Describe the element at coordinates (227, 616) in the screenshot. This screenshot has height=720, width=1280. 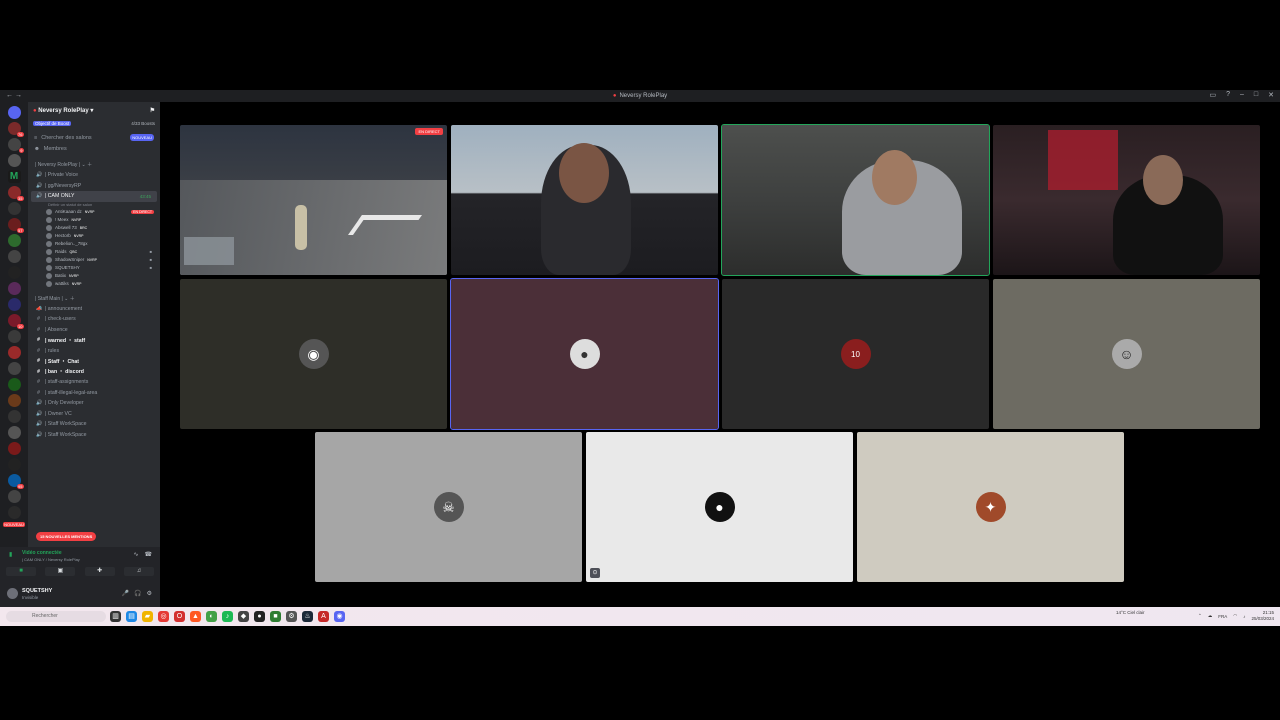
I see `spotify-icon: ♪` at that location.